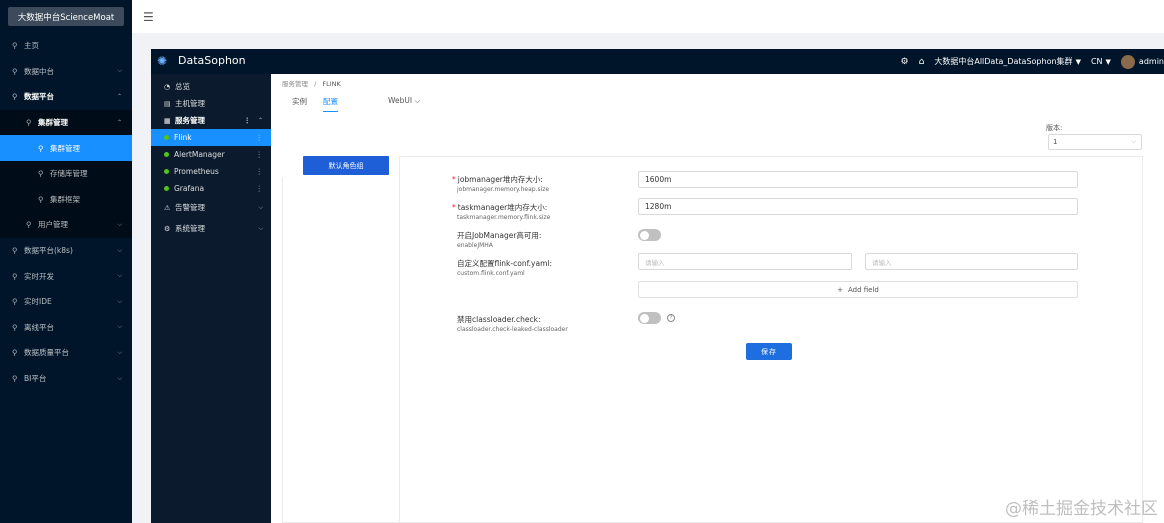 The image size is (1164, 523). Describe the element at coordinates (769, 351) in the screenshot. I see `save-button: 保存` at that location.